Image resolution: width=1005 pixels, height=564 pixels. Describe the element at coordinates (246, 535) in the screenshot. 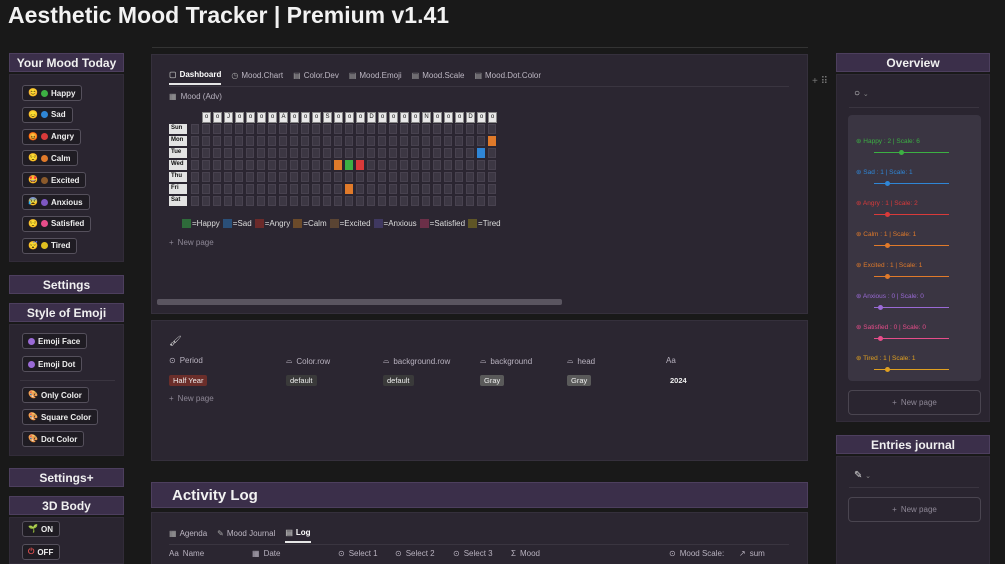

I see `log-tab-mood-journal: ✎ Mood Journal` at that location.